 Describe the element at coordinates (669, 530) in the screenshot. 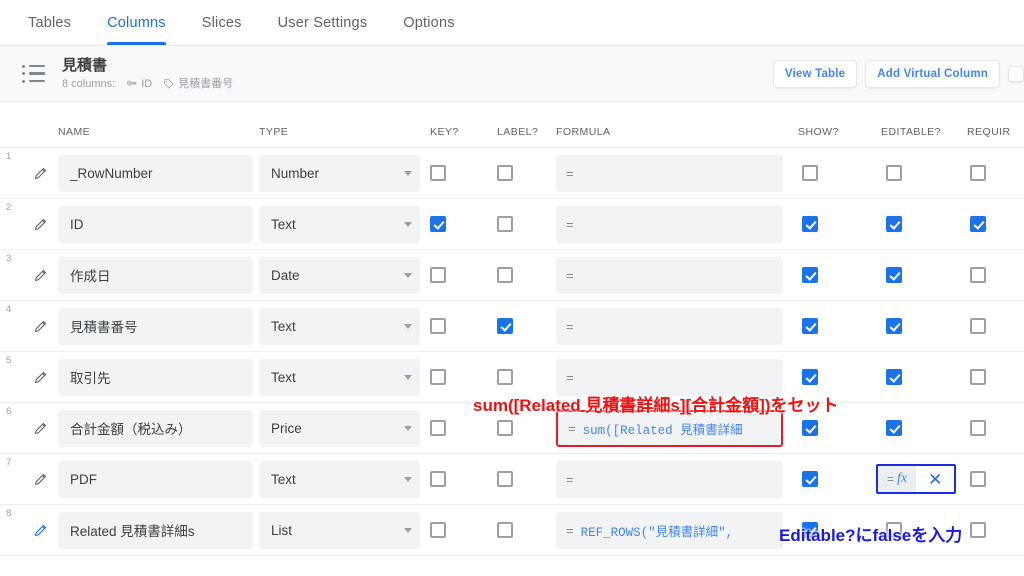

I see `formula-input: = REF_ROWS("見積書詳細",` at that location.